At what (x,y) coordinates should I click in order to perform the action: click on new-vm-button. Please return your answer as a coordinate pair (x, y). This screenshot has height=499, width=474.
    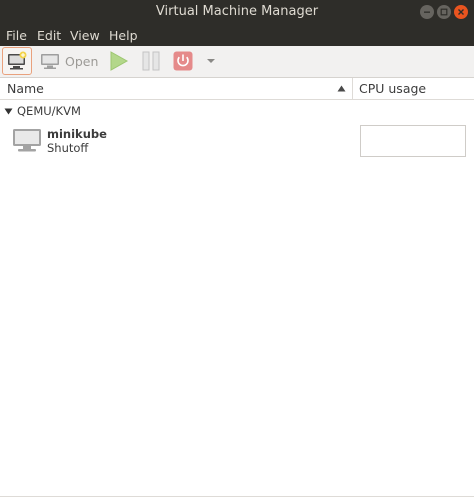
    Looking at the image, I should click on (17, 61).